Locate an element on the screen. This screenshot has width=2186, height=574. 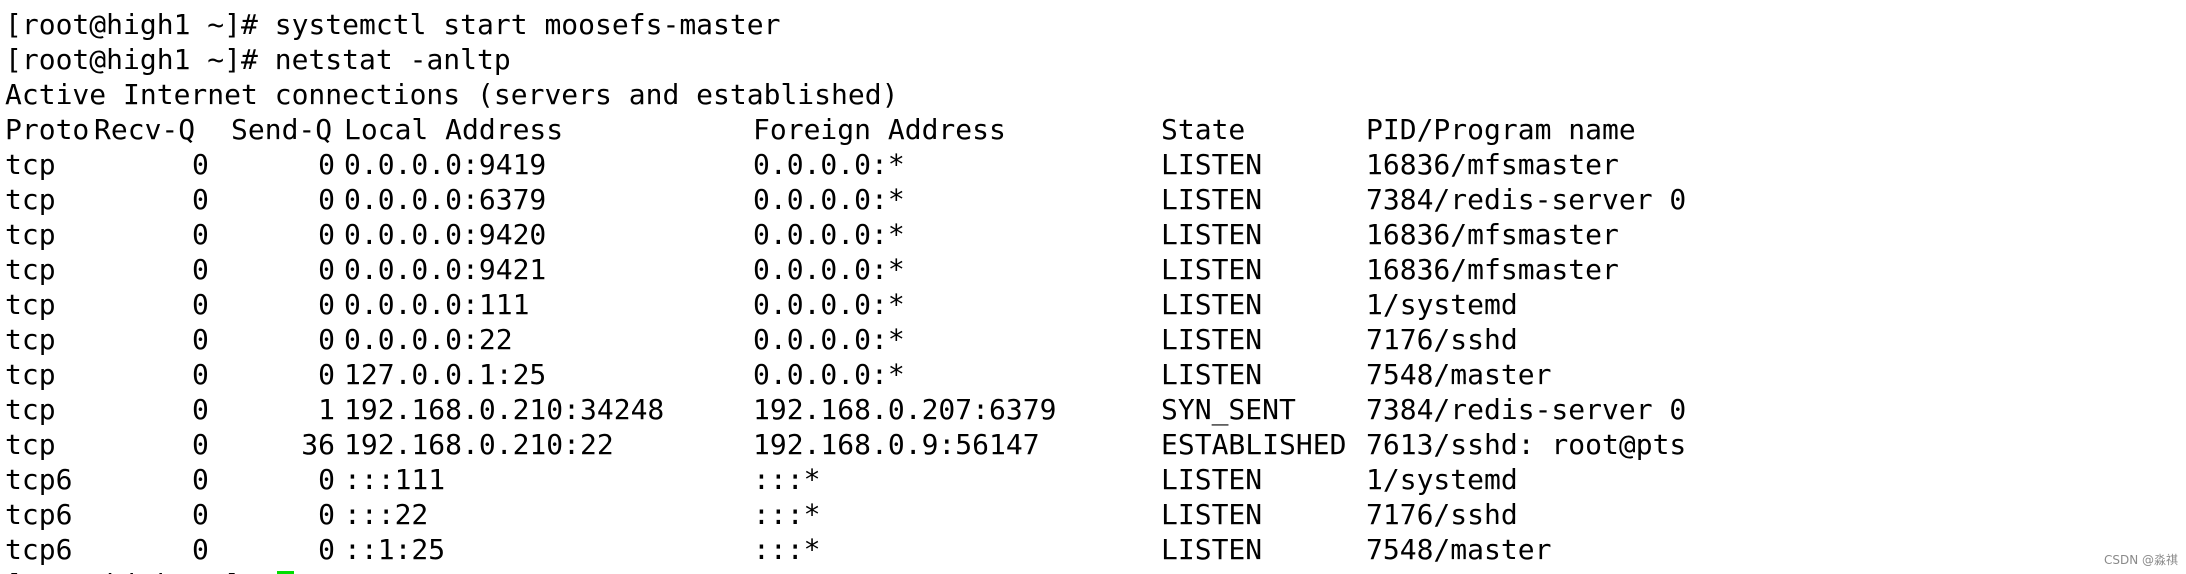
cell-foreign: 192.168.0.9:56147 is located at coordinates (896, 444).